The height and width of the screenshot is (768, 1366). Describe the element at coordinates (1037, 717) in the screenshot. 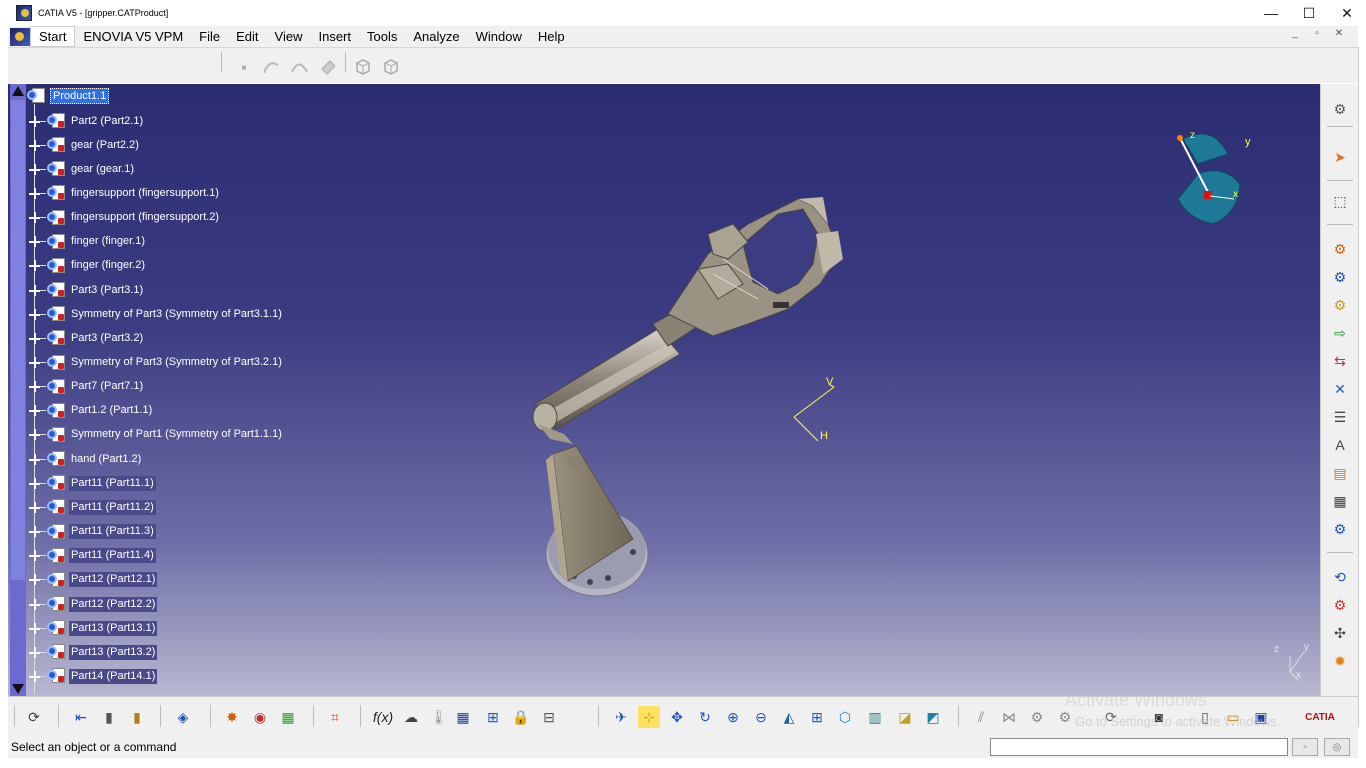

I see `gear-constraint-icon: ⚙` at that location.